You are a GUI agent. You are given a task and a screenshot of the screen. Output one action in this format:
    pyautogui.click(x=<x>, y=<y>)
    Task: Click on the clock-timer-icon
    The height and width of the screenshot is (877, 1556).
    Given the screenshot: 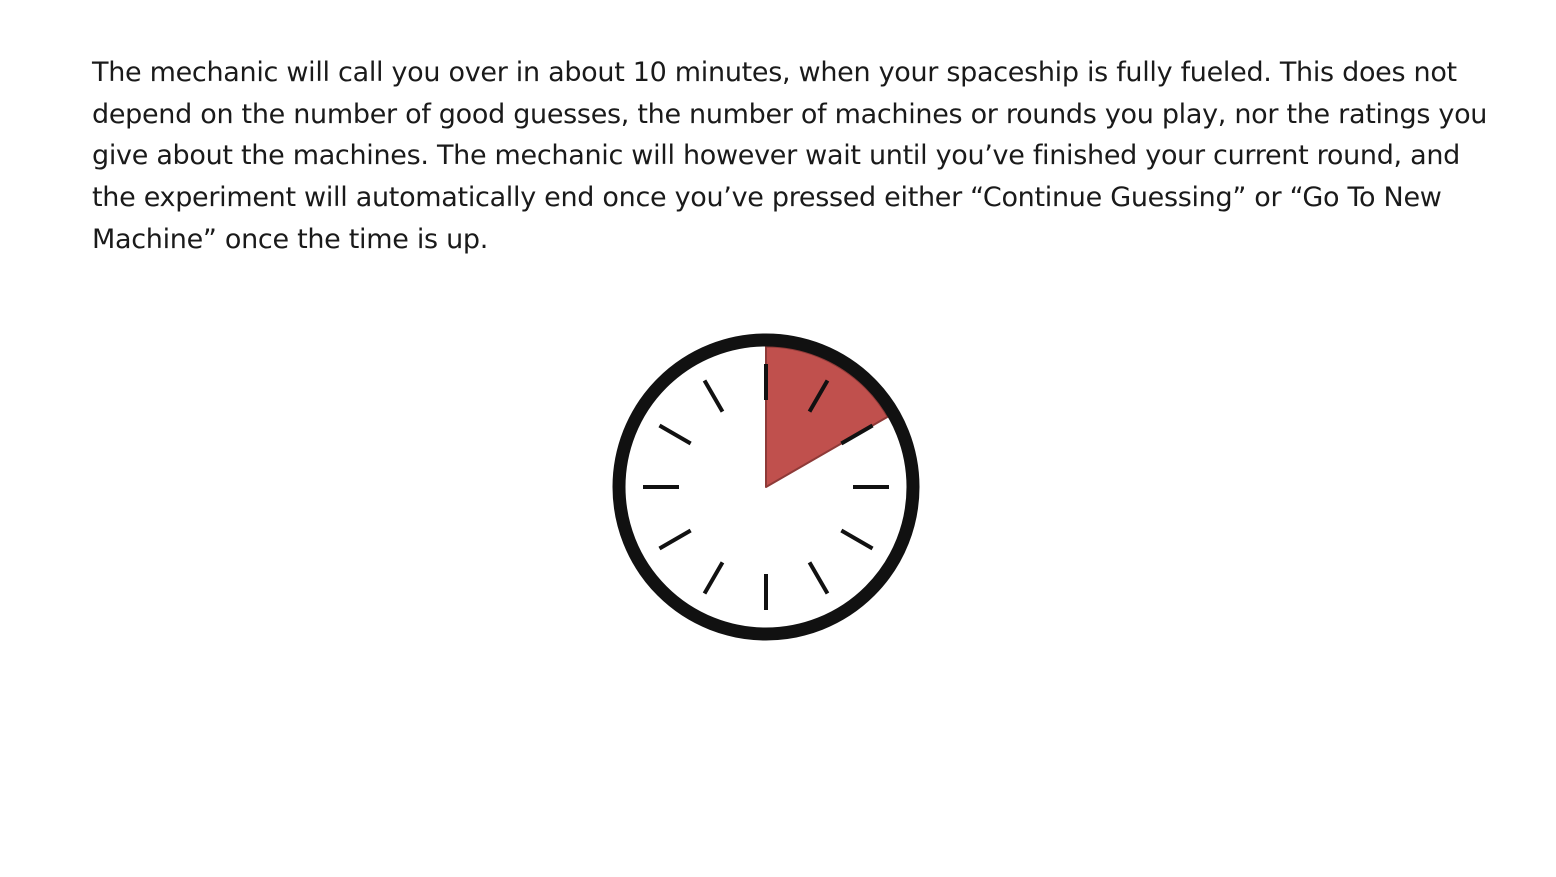 What is the action you would take?
    pyautogui.click(x=766, y=487)
    